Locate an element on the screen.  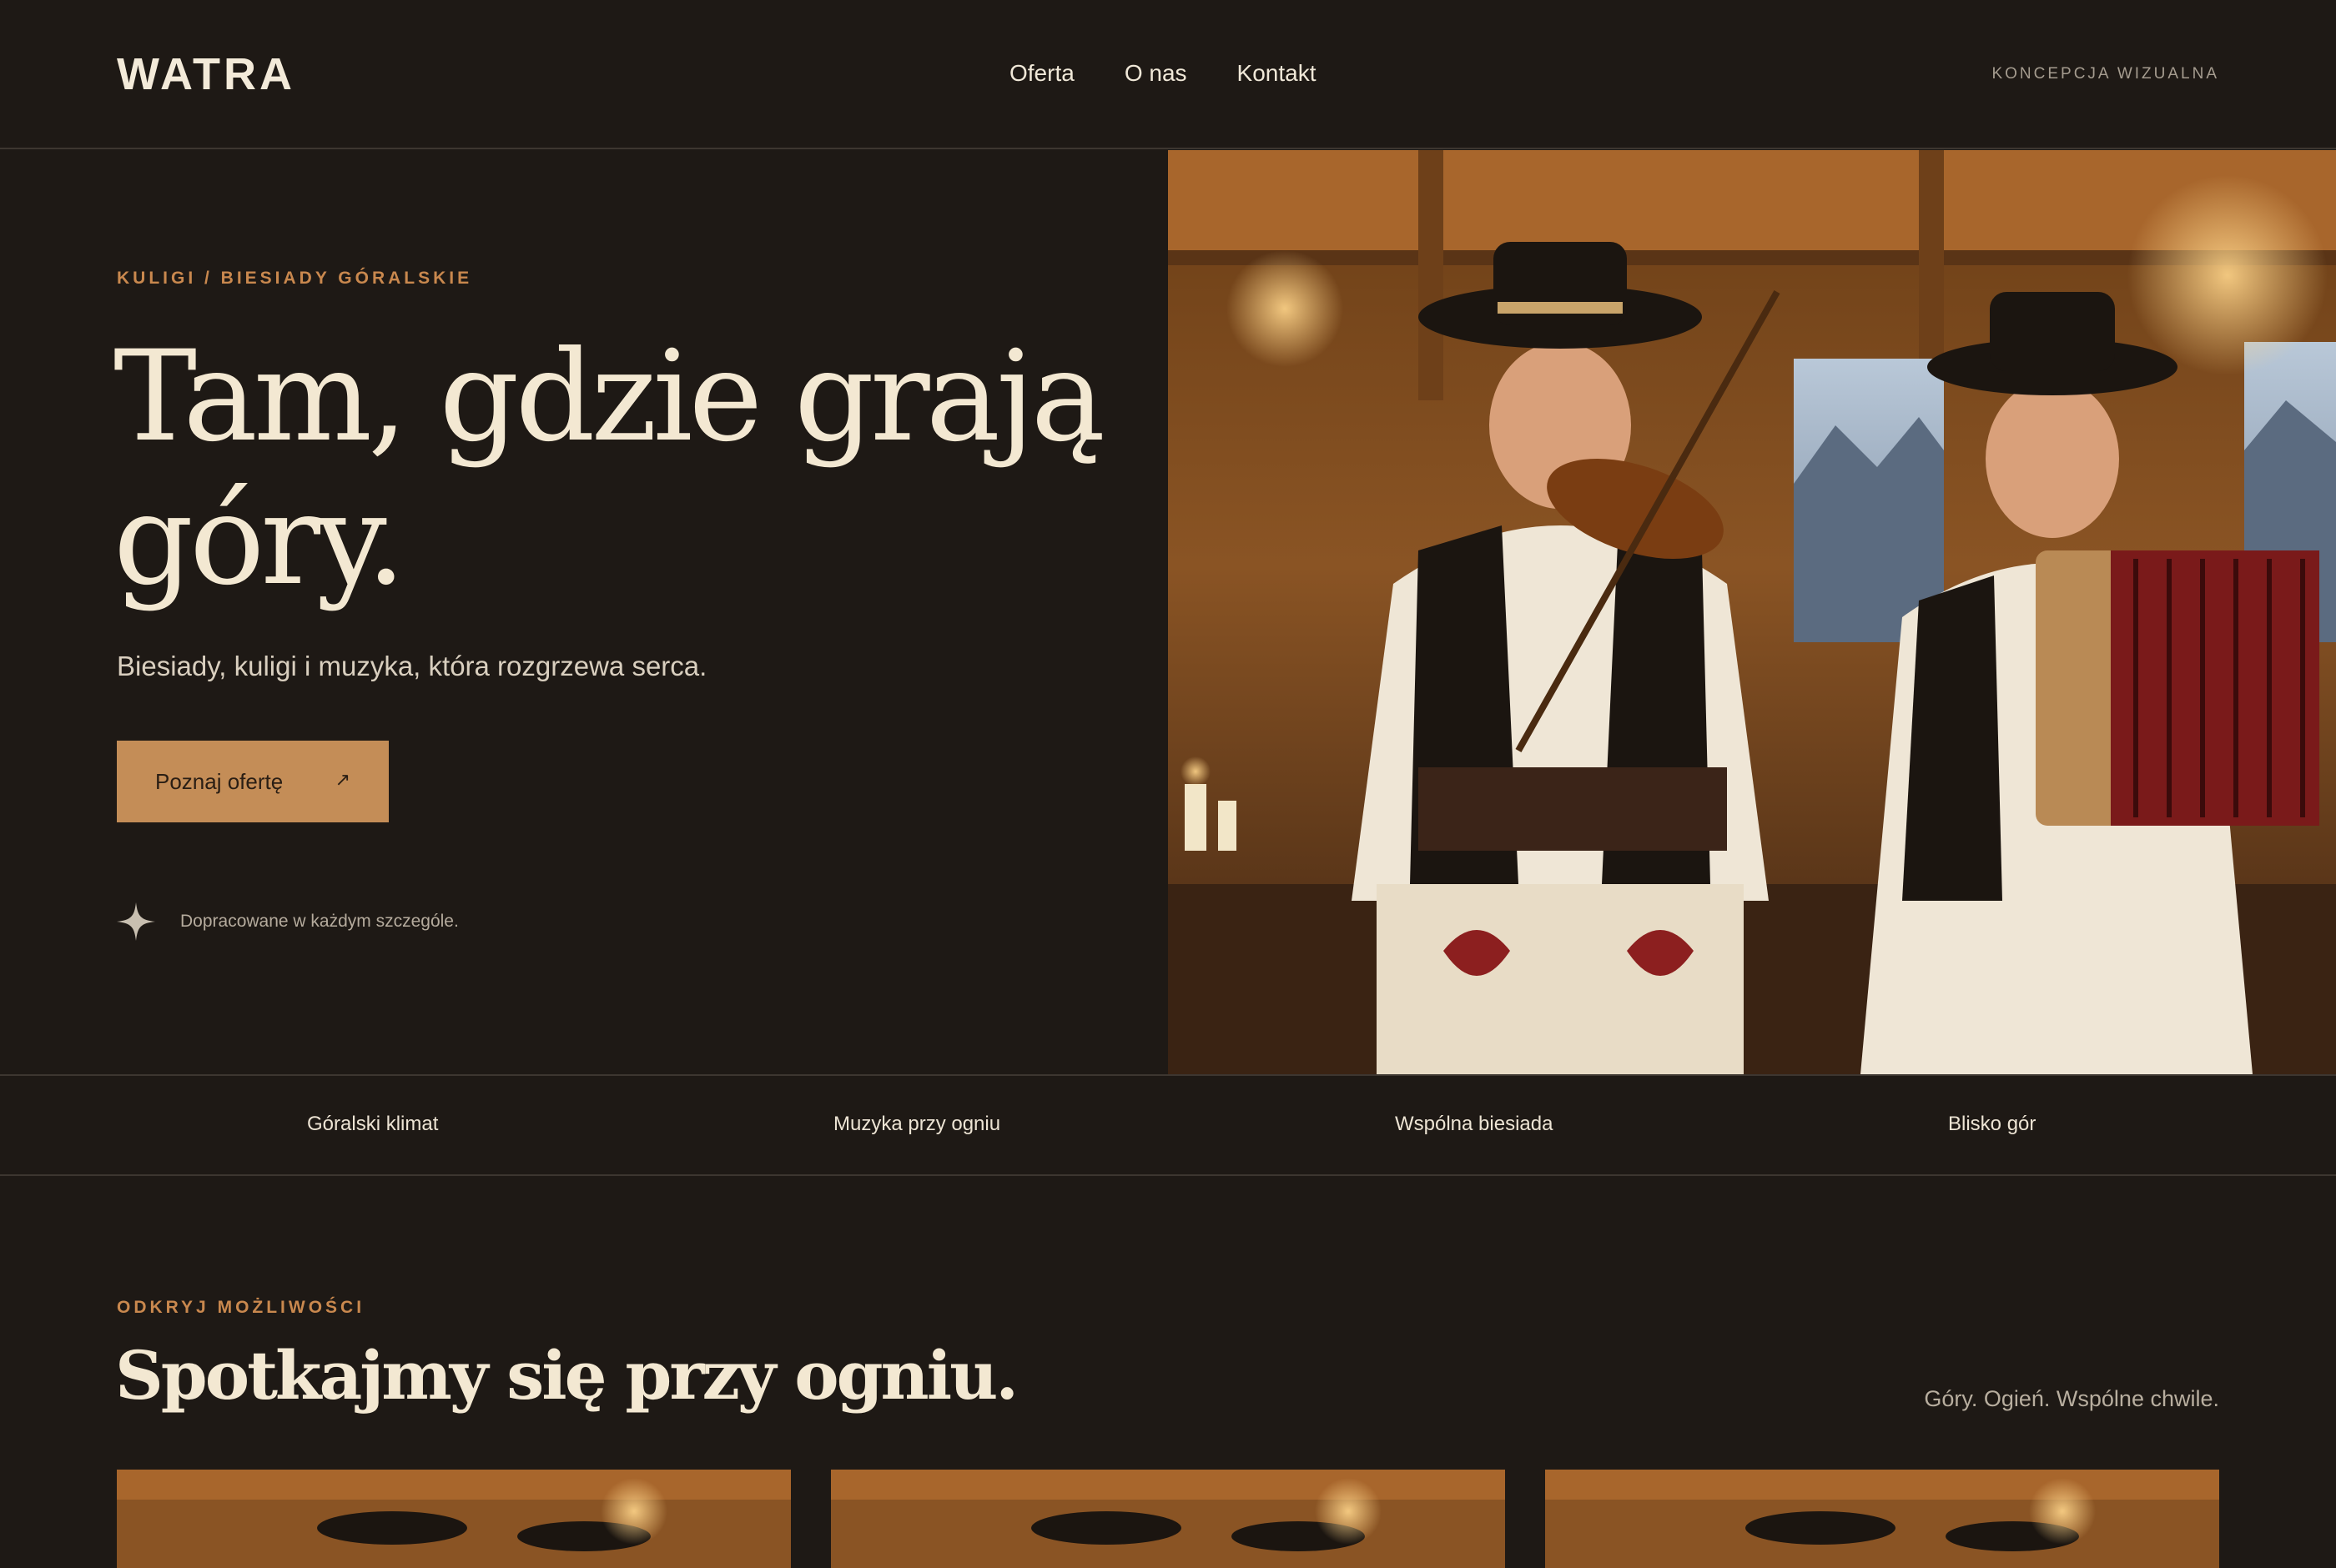
sparkle-icon is located at coordinates (136, 921).